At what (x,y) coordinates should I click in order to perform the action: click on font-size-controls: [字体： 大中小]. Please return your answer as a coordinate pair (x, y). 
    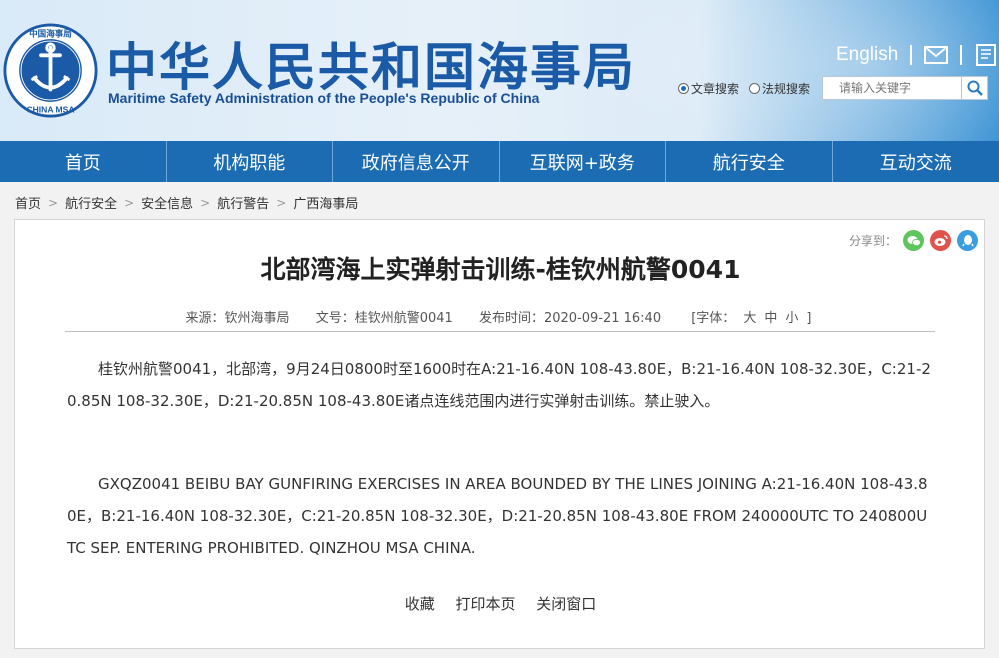
    Looking at the image, I should click on (751, 318).